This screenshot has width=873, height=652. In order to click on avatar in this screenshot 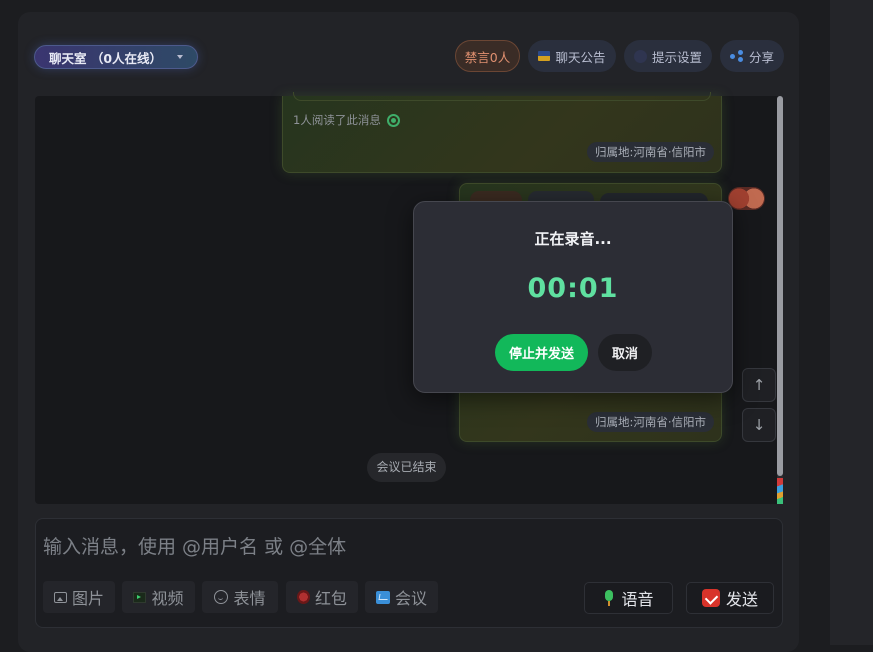, I will do `click(746, 198)`.